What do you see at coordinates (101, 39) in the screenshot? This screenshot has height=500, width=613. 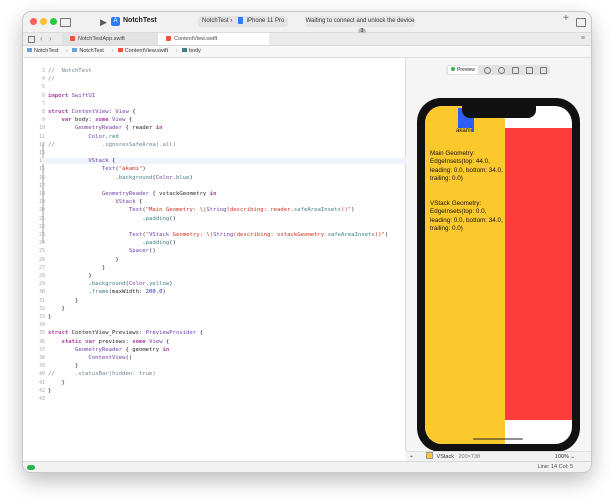 I see `tab-label: NotchTestApp.swift` at bounding box center [101, 39].